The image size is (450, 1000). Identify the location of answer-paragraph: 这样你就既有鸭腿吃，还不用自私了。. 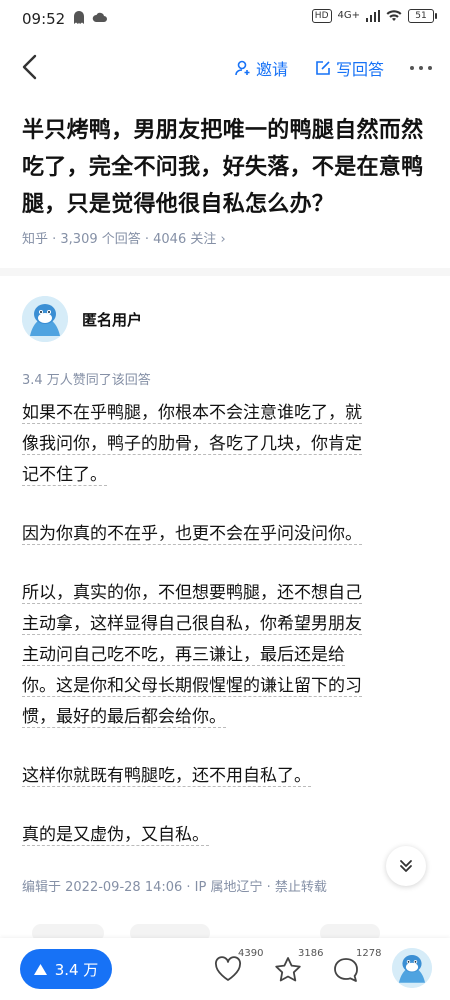
(228, 776).